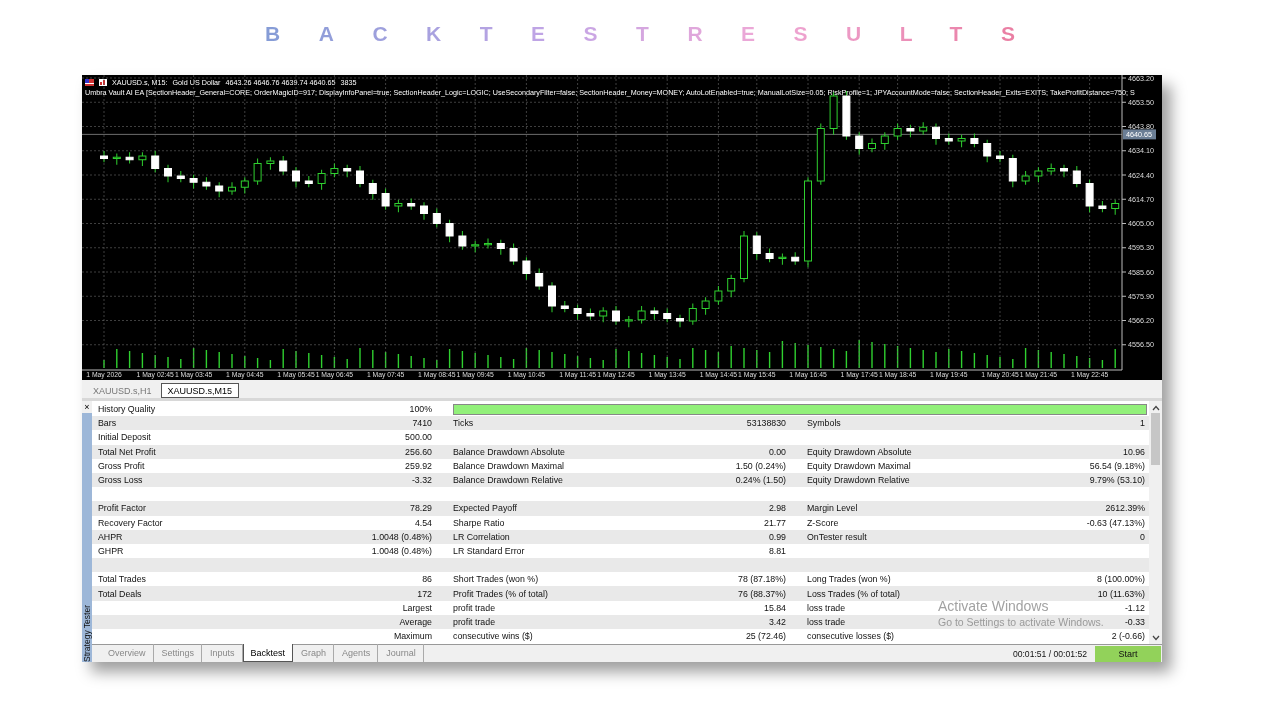 The image size is (1280, 720). Describe the element at coordinates (124, 437) in the screenshot. I see `stat-label: Initial Deposit` at that location.